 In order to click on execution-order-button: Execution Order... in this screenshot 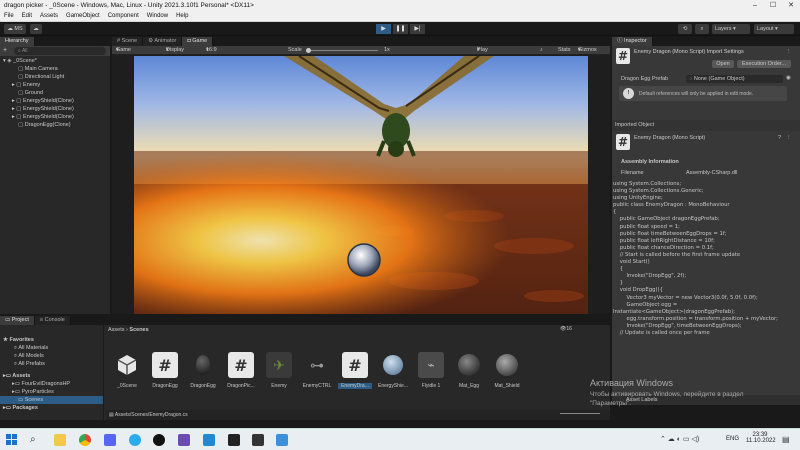, I will do `click(764, 64)`.